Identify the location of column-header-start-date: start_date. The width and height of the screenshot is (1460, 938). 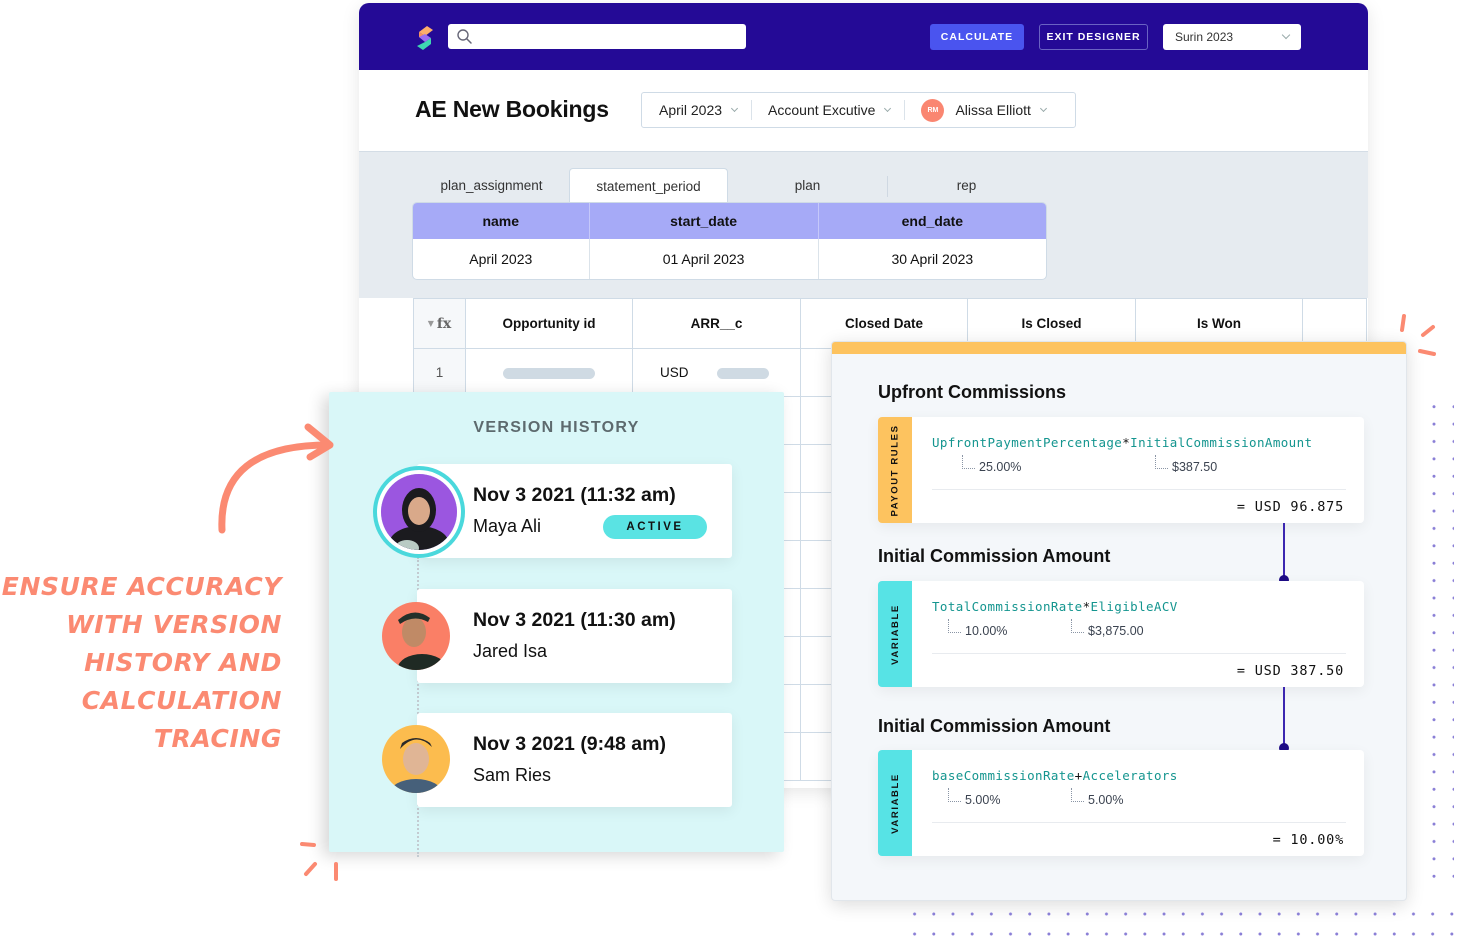
(704, 221).